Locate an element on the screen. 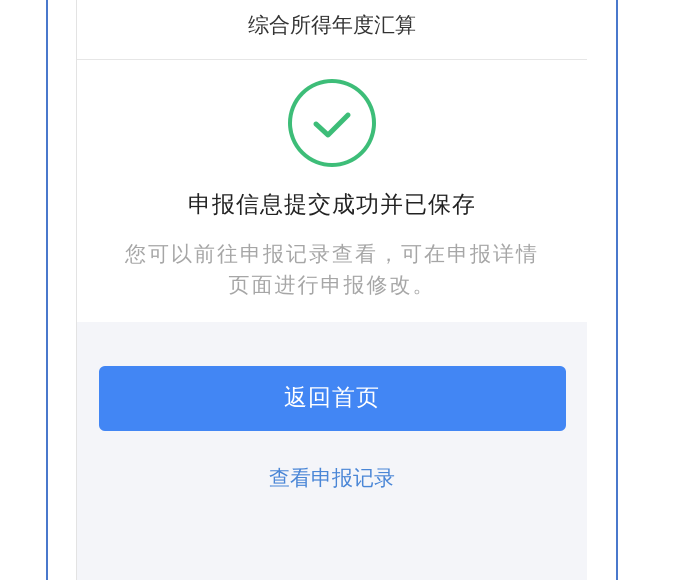 This screenshot has height=580, width=674. records-link: 查看申报记录 is located at coordinates (332, 478).